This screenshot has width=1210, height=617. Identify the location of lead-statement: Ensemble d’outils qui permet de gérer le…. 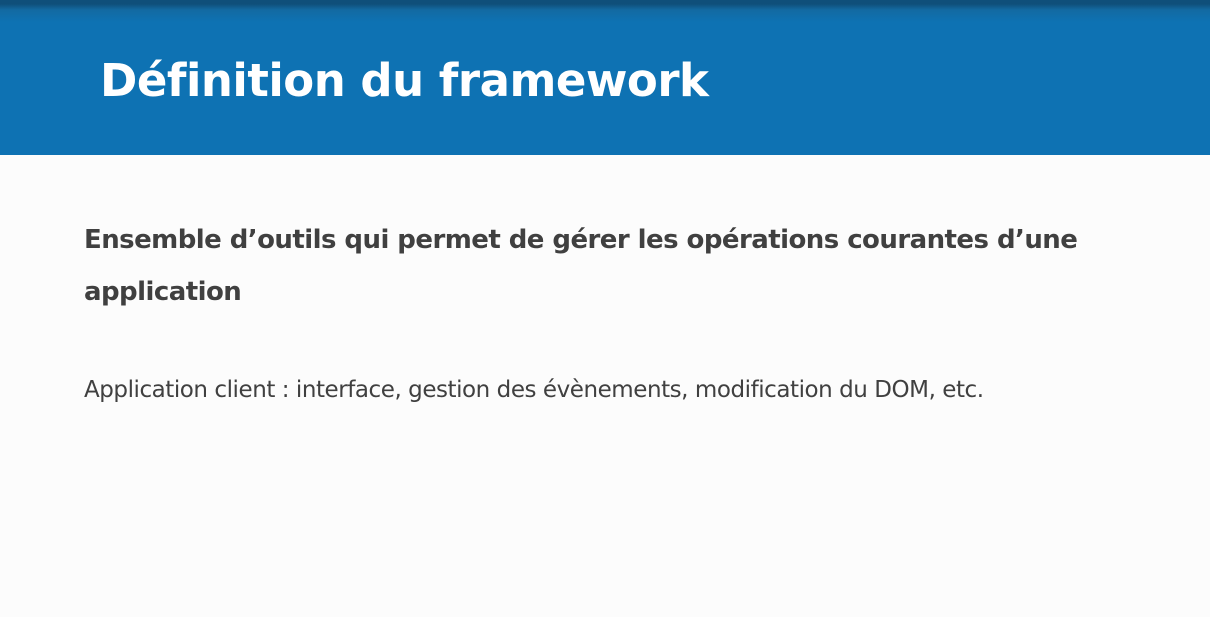
(581, 266).